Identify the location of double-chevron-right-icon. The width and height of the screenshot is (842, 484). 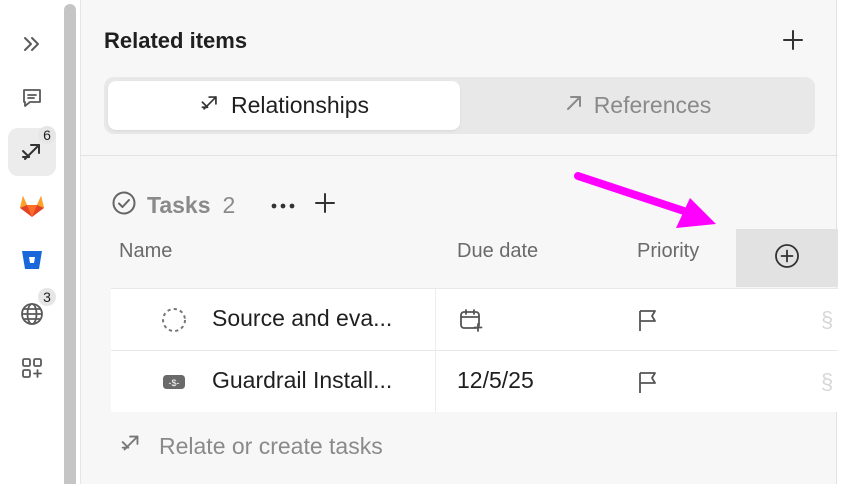
(32, 44).